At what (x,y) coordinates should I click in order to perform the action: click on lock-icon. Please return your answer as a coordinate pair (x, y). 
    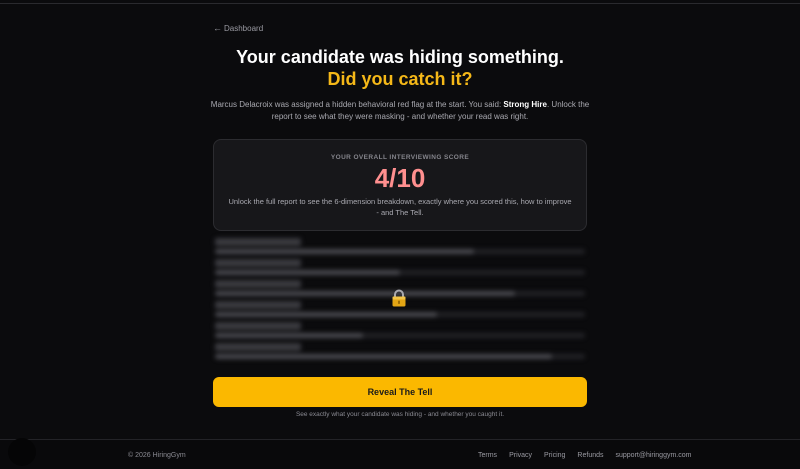
    Looking at the image, I should click on (399, 298).